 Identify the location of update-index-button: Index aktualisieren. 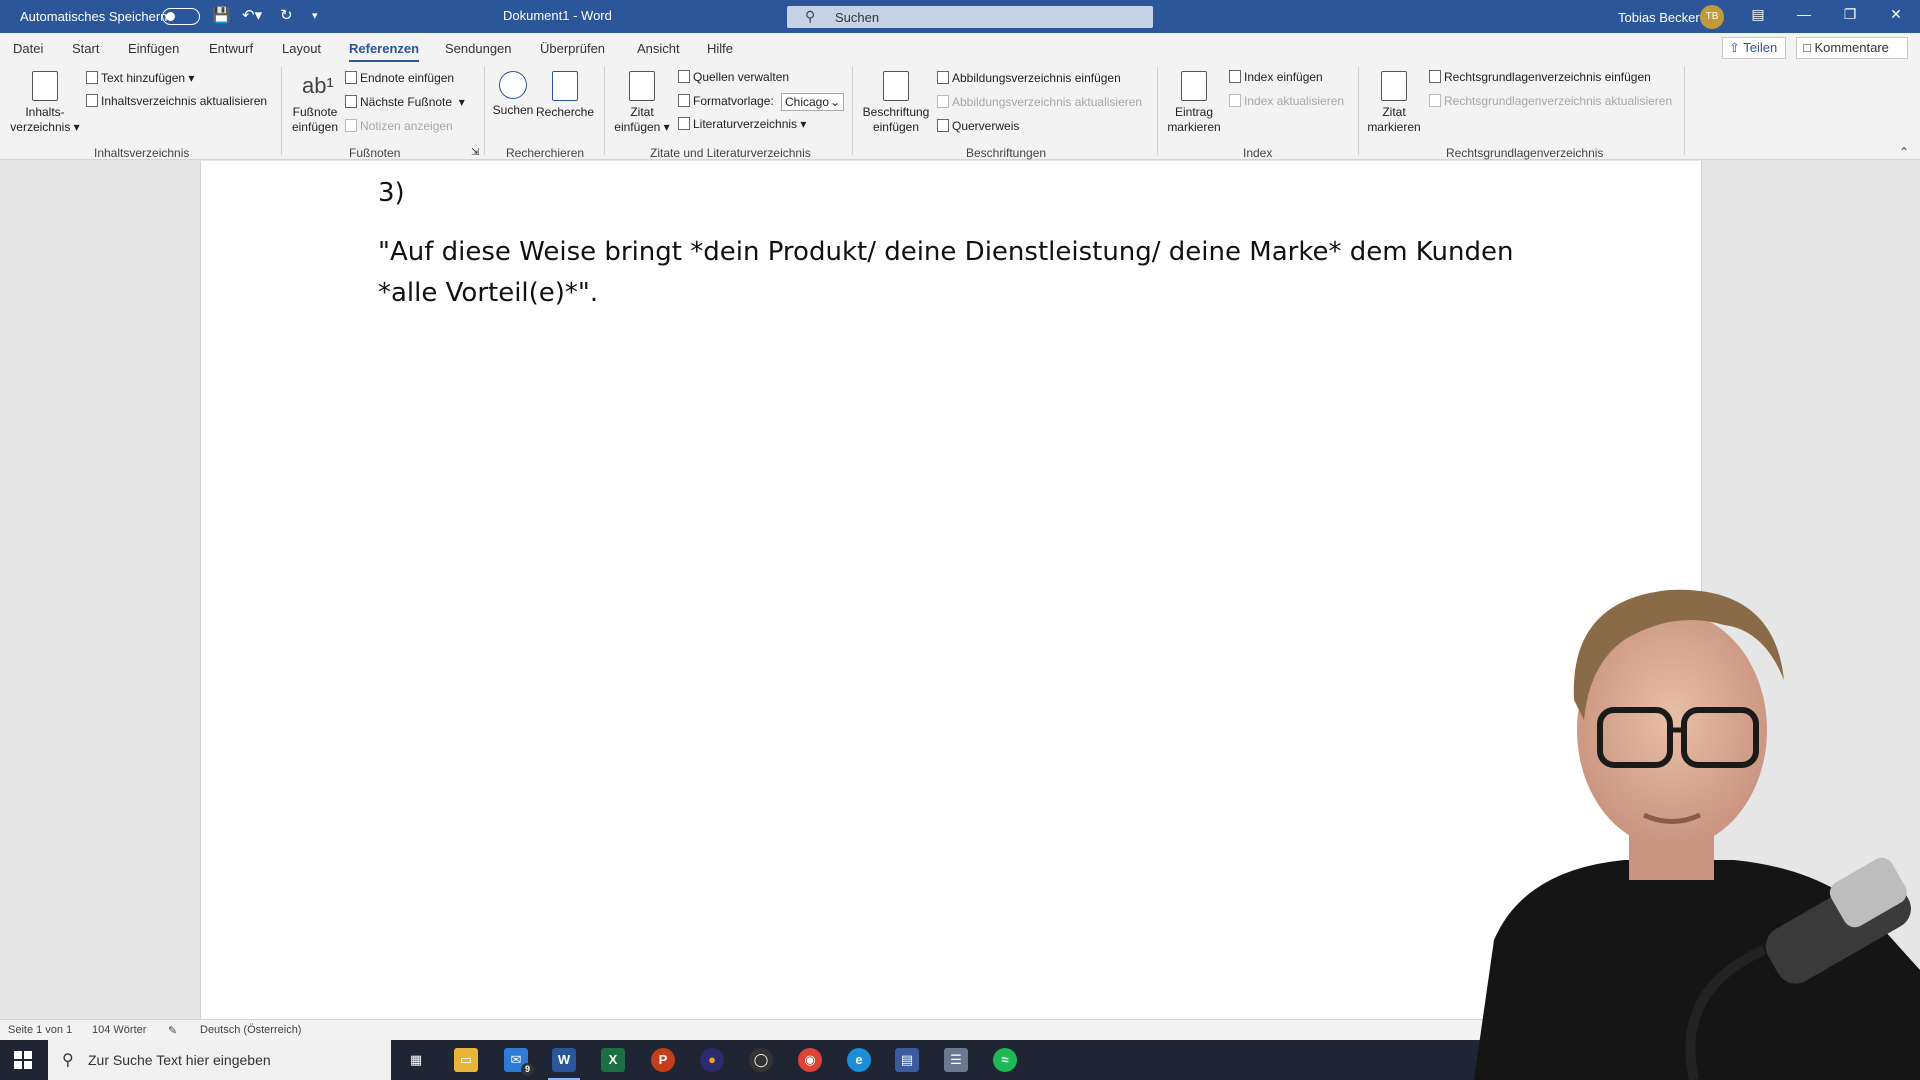
(1286, 101).